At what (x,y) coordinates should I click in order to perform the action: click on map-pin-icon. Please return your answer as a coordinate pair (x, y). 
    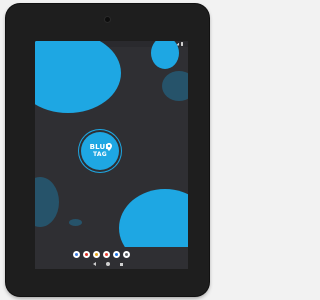
    Looking at the image, I should click on (109, 147).